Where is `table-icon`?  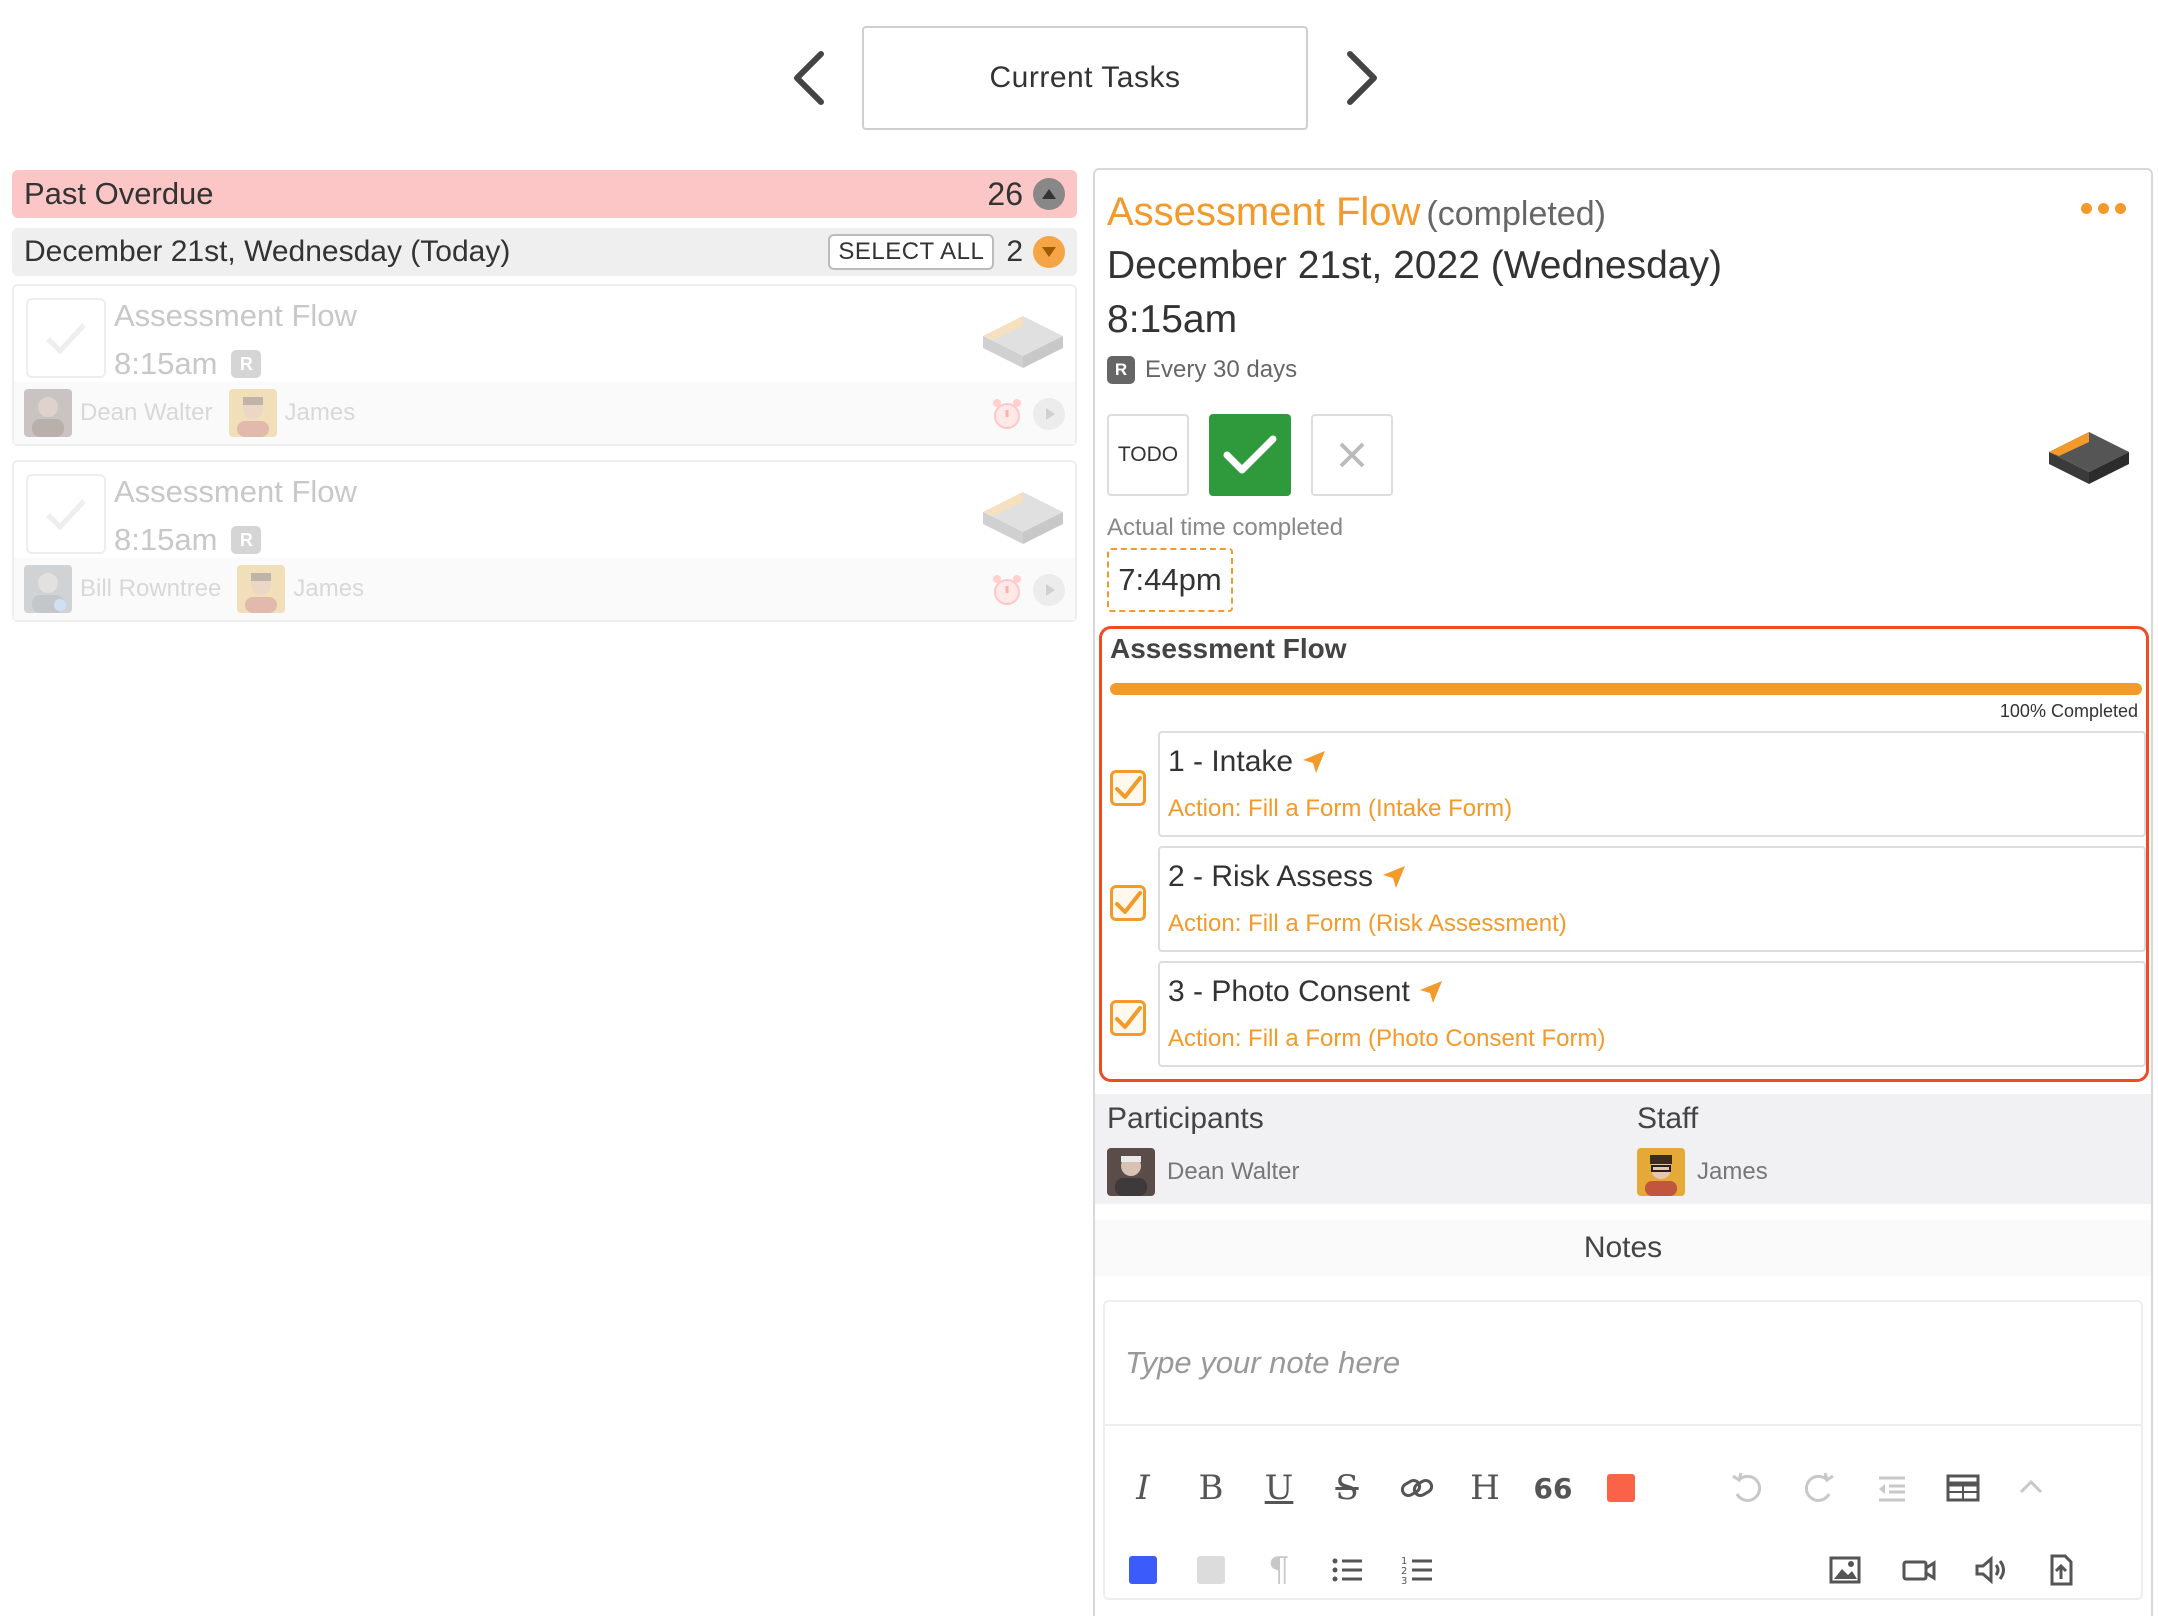 table-icon is located at coordinates (1963, 1488).